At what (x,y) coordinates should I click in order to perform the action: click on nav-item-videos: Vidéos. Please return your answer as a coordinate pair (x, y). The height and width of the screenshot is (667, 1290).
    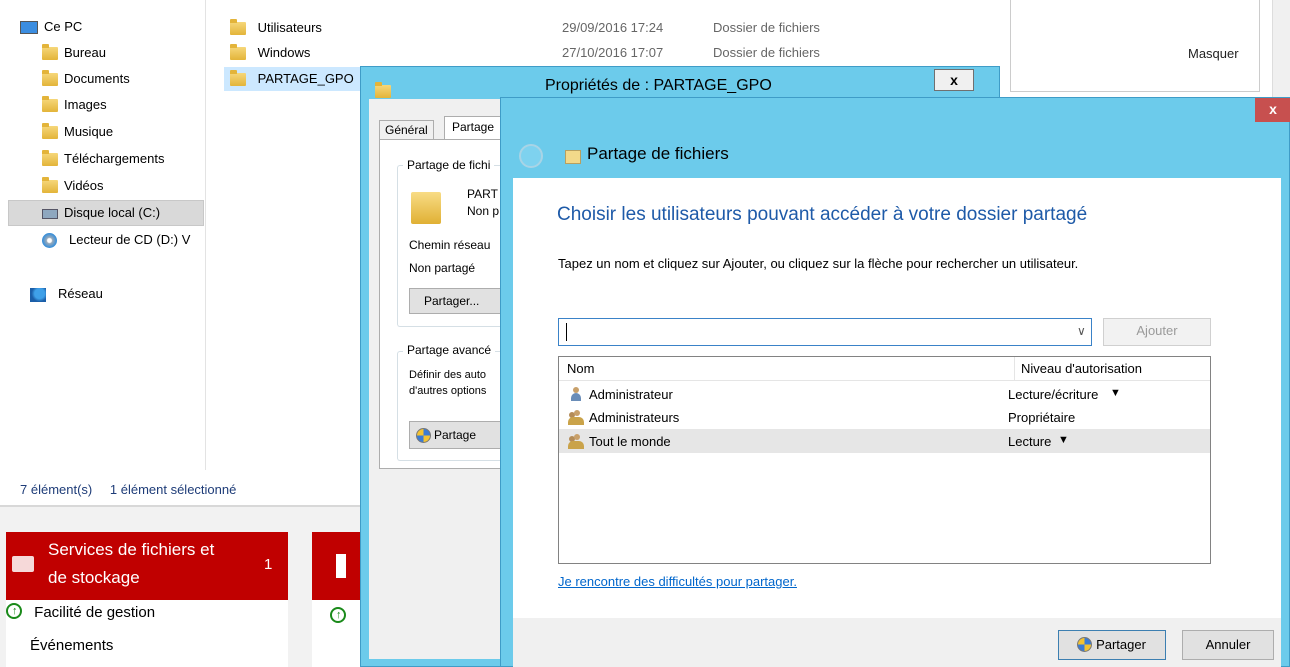
    Looking at the image, I should click on (73, 186).